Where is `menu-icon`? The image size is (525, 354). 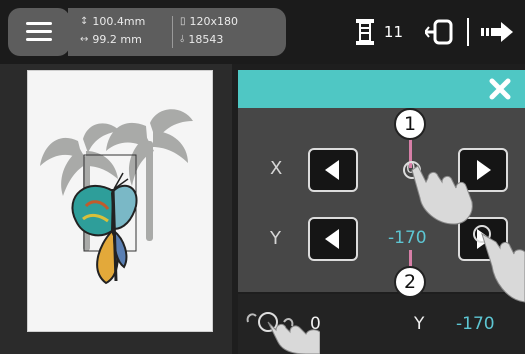 menu-icon is located at coordinates (39, 32).